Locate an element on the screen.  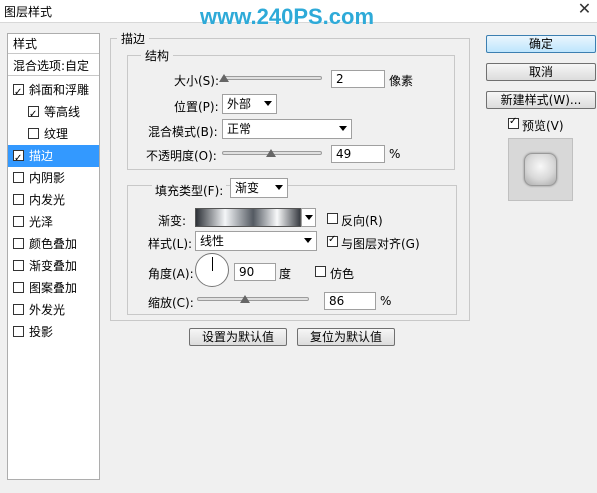
align-with-layer-label: 与图层对齐(G) is located at coordinates (380, 244).